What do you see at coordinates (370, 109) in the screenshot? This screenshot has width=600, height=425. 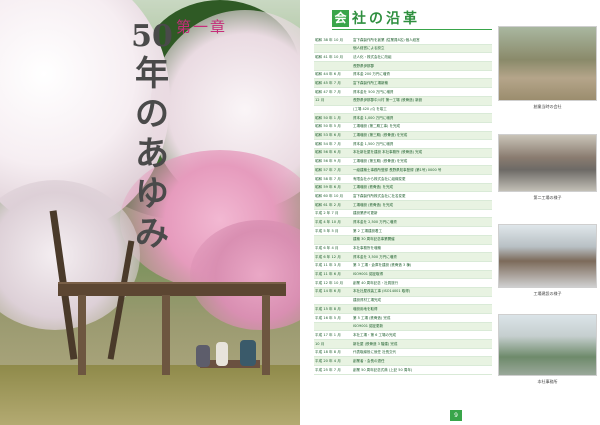 I see `timeline-event: (工場 420 ㎡) を竣工` at bounding box center [370, 109].